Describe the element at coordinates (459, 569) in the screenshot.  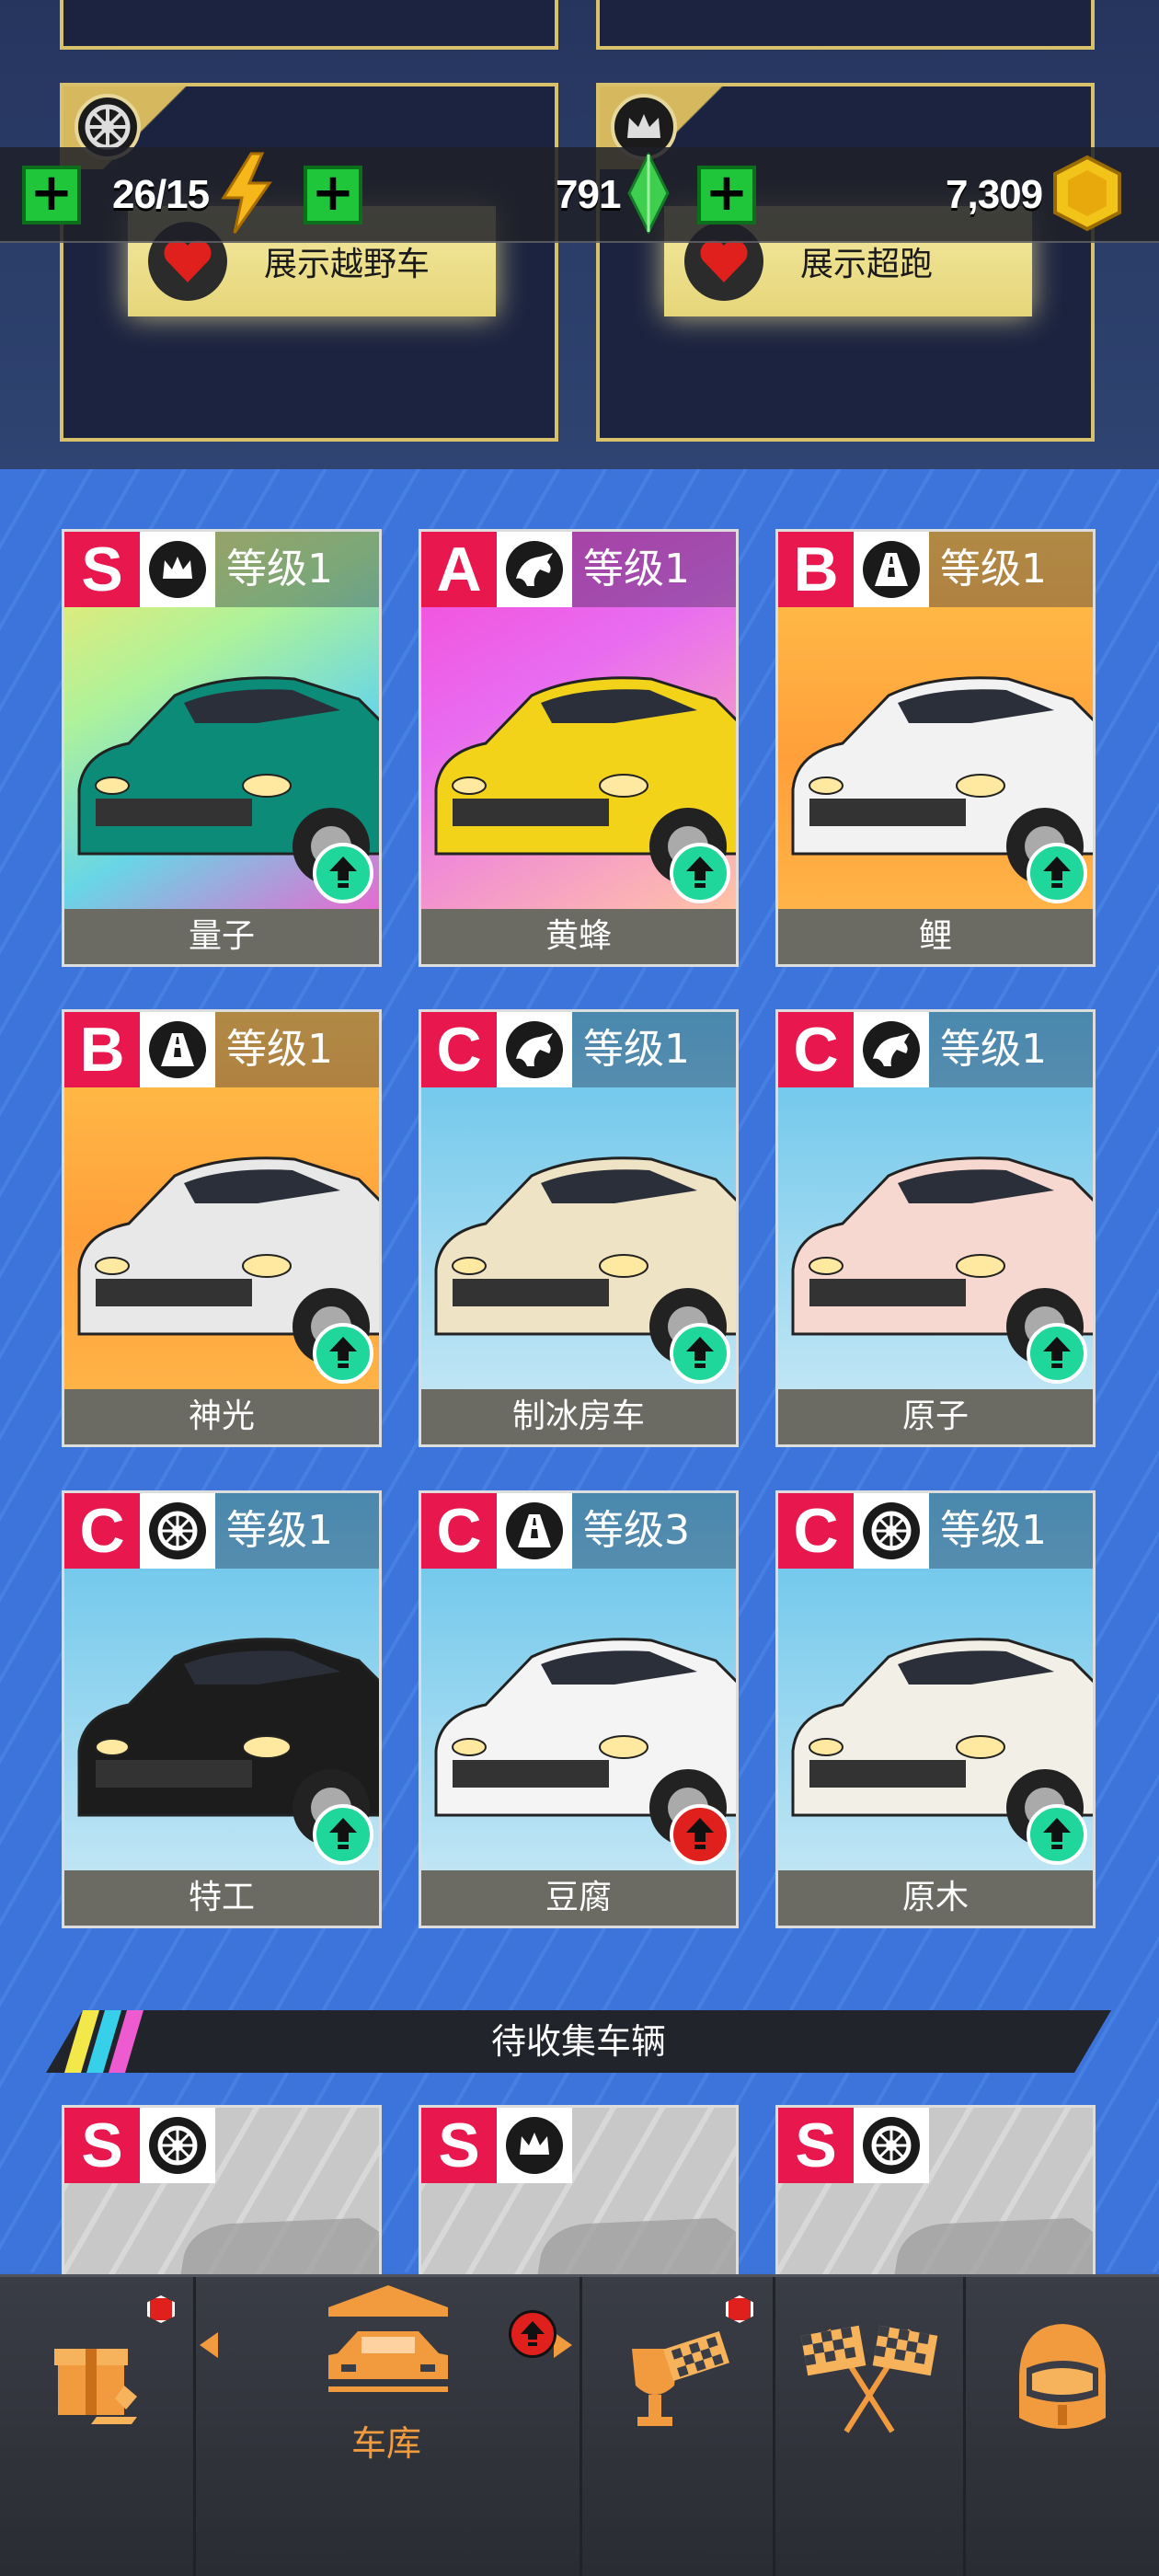
I see `car-rank-badge: A` at that location.